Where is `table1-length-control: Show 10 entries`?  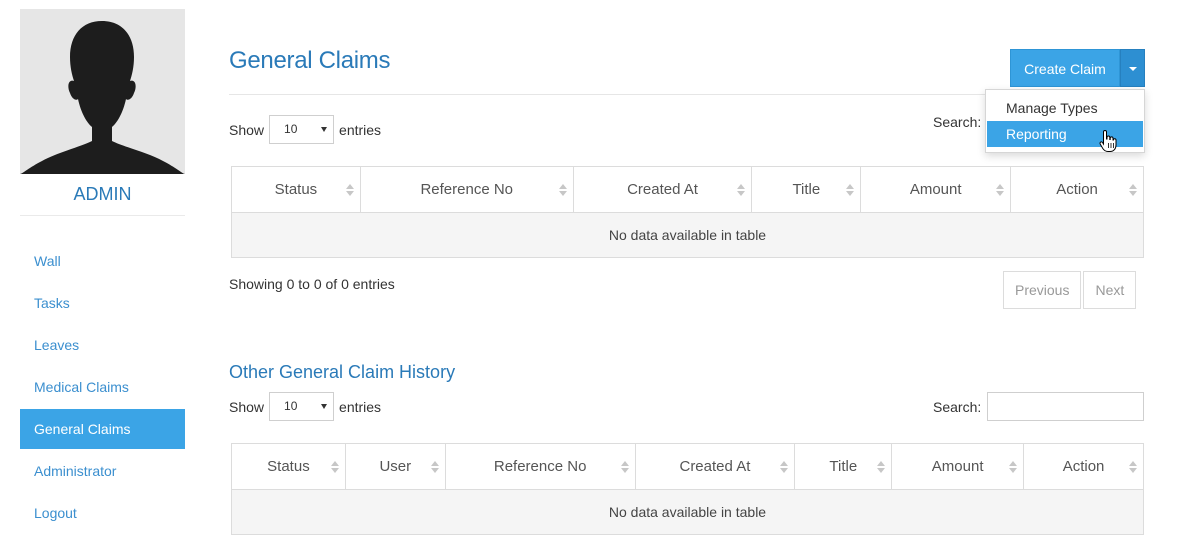 table1-length-control: Show 10 entries is located at coordinates (305, 129).